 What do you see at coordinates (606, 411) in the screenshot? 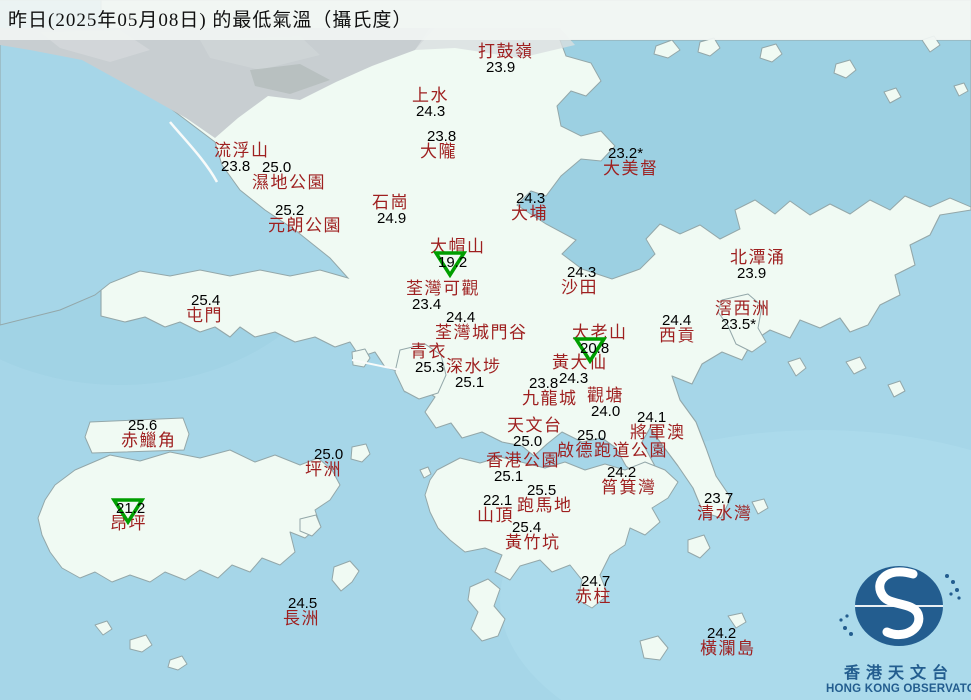
I see `station-temperature-value: 24.0` at bounding box center [606, 411].